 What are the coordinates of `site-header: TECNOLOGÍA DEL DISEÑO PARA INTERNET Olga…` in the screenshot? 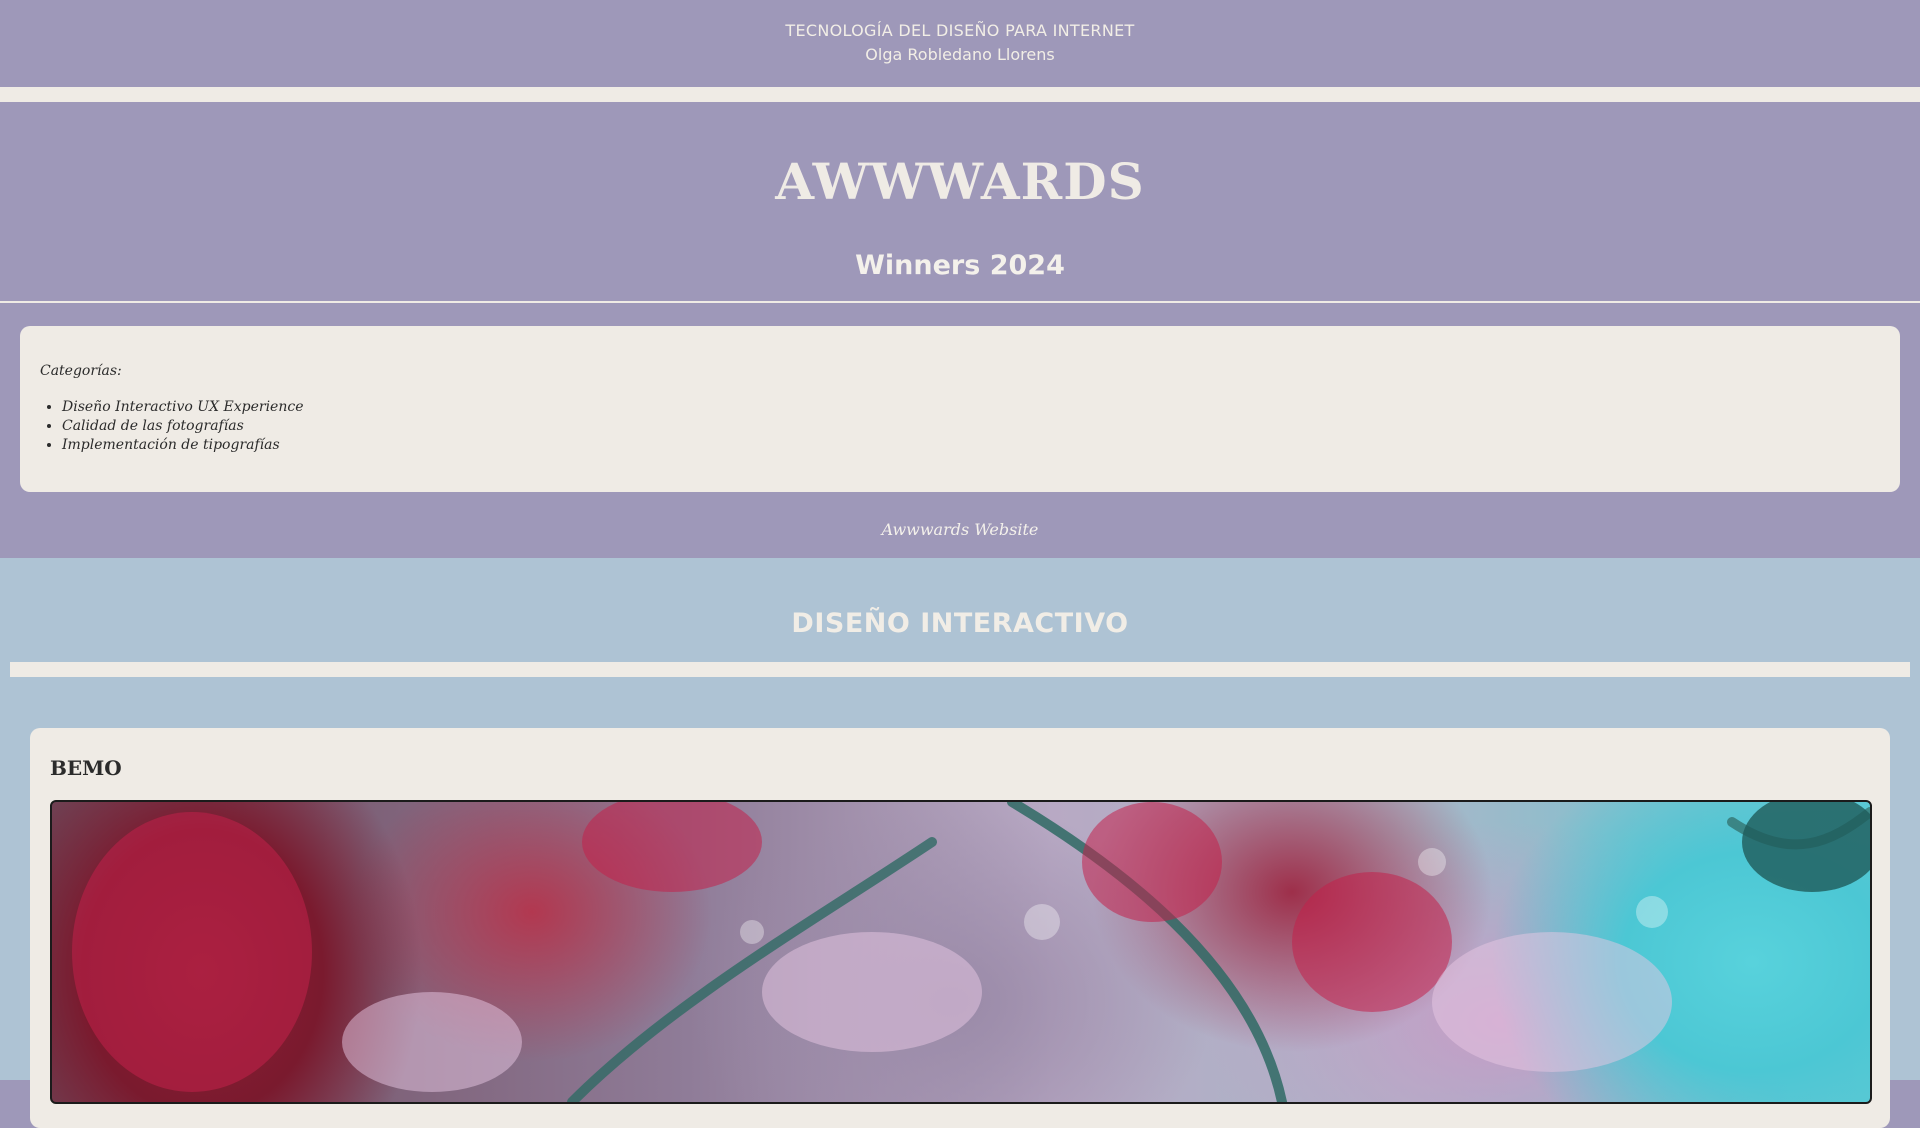 It's located at (960, 43).